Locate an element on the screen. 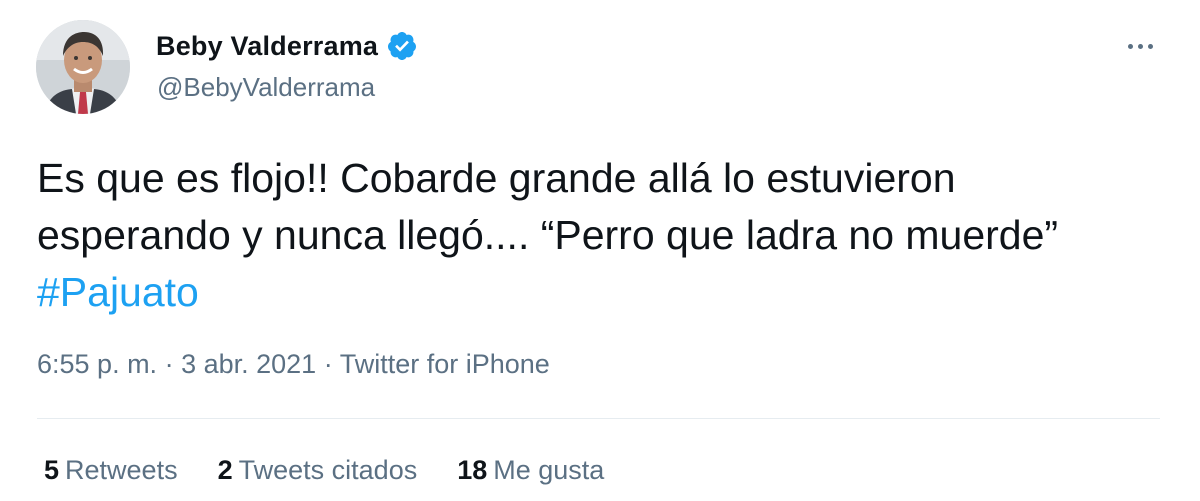 This screenshot has height=501, width=1200. divider is located at coordinates (598, 418).